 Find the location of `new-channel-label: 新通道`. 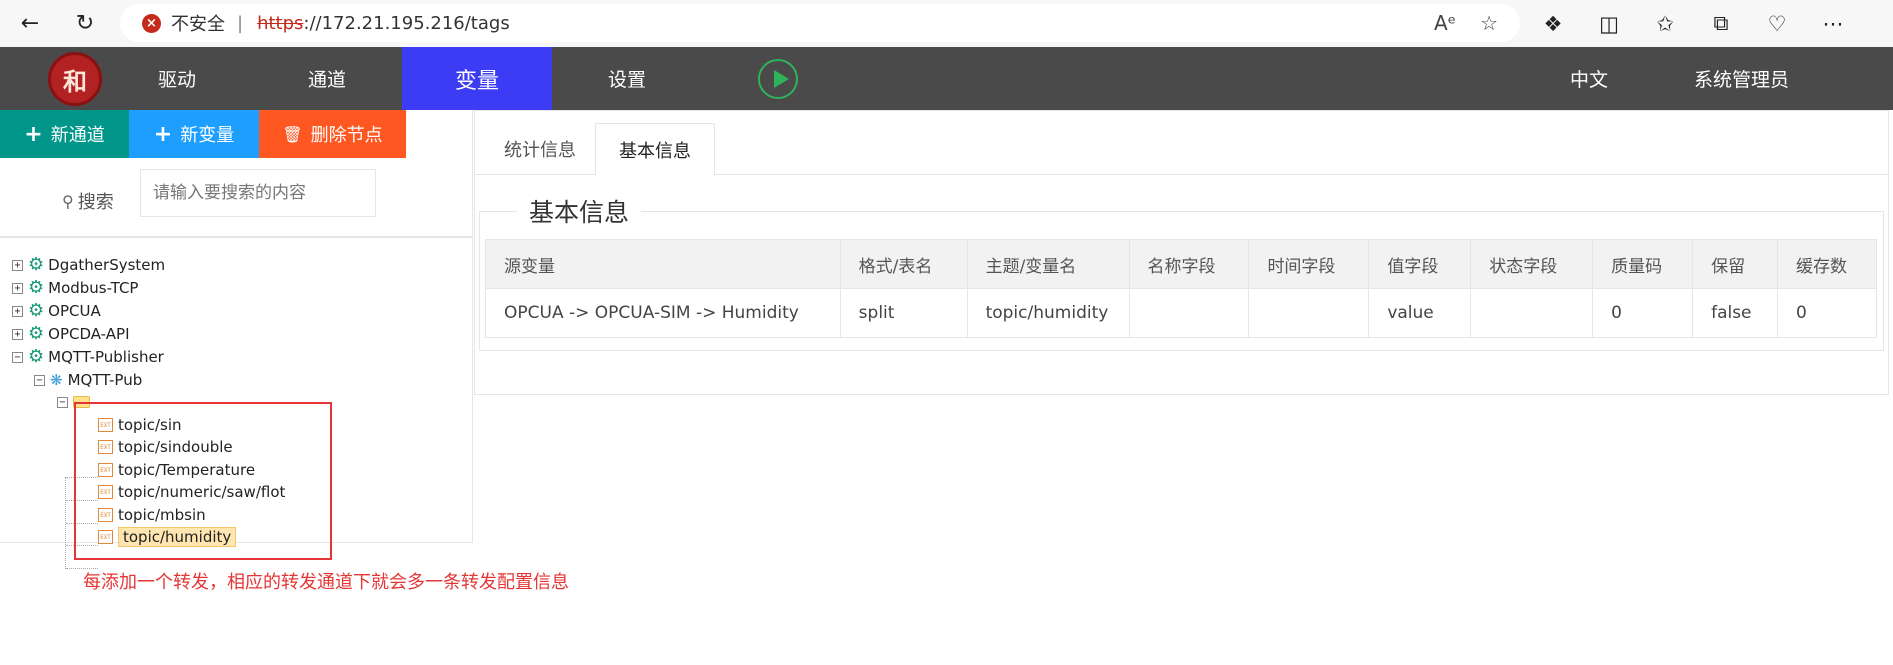

new-channel-label: 新通道 is located at coordinates (77, 135).